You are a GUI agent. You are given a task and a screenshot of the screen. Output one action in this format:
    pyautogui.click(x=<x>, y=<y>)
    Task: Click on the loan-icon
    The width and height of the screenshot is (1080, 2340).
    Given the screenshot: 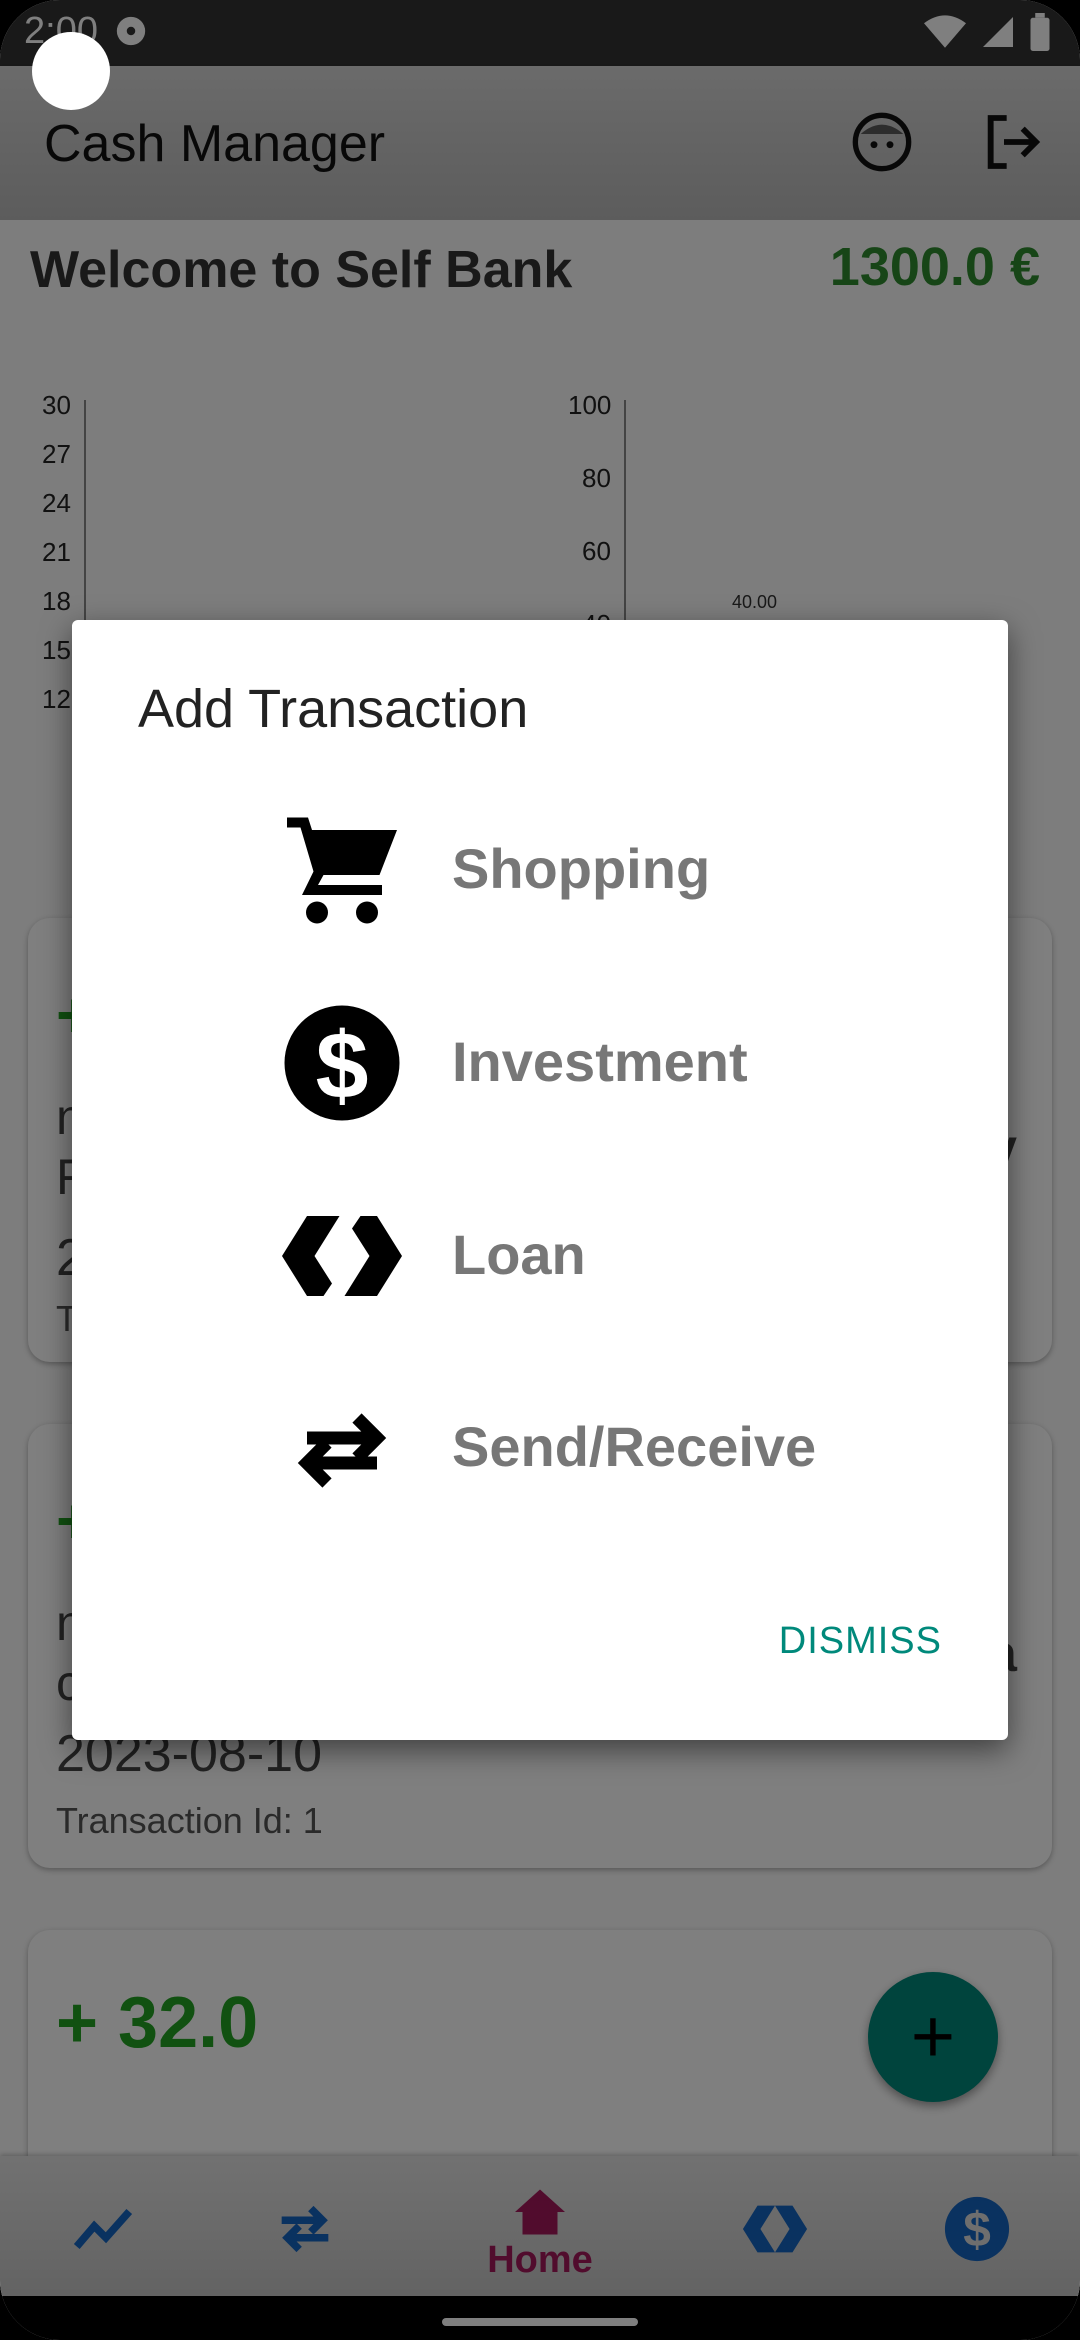 What is the action you would take?
    pyautogui.click(x=342, y=1256)
    